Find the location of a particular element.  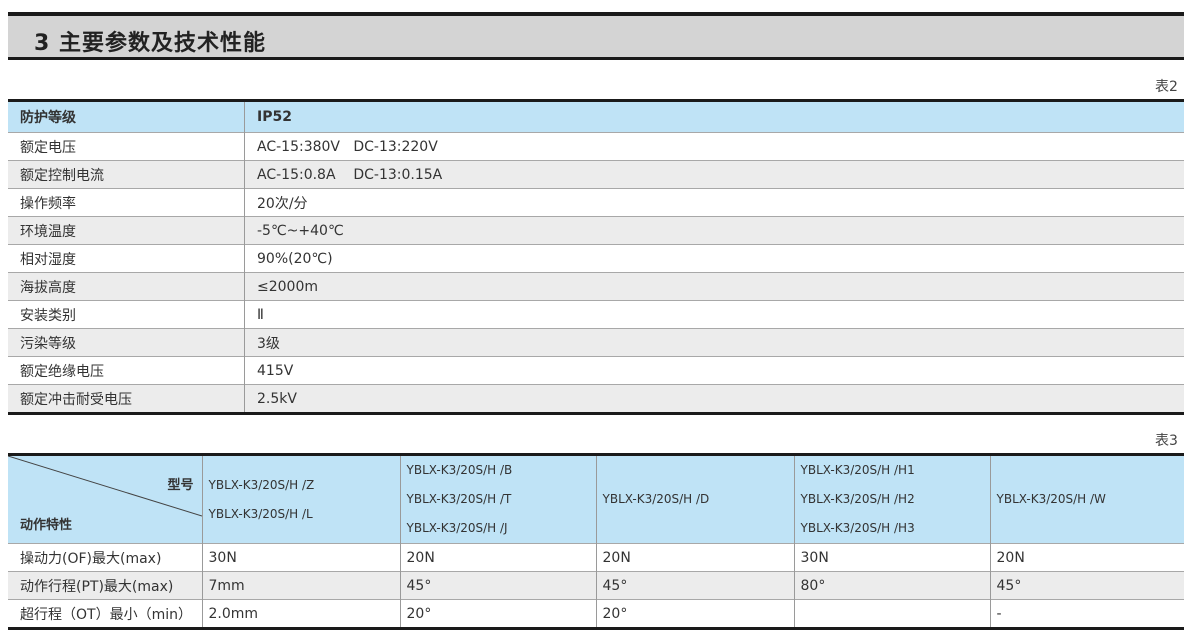

table-row: 额定绝缘电压 415V is located at coordinates (596, 370).